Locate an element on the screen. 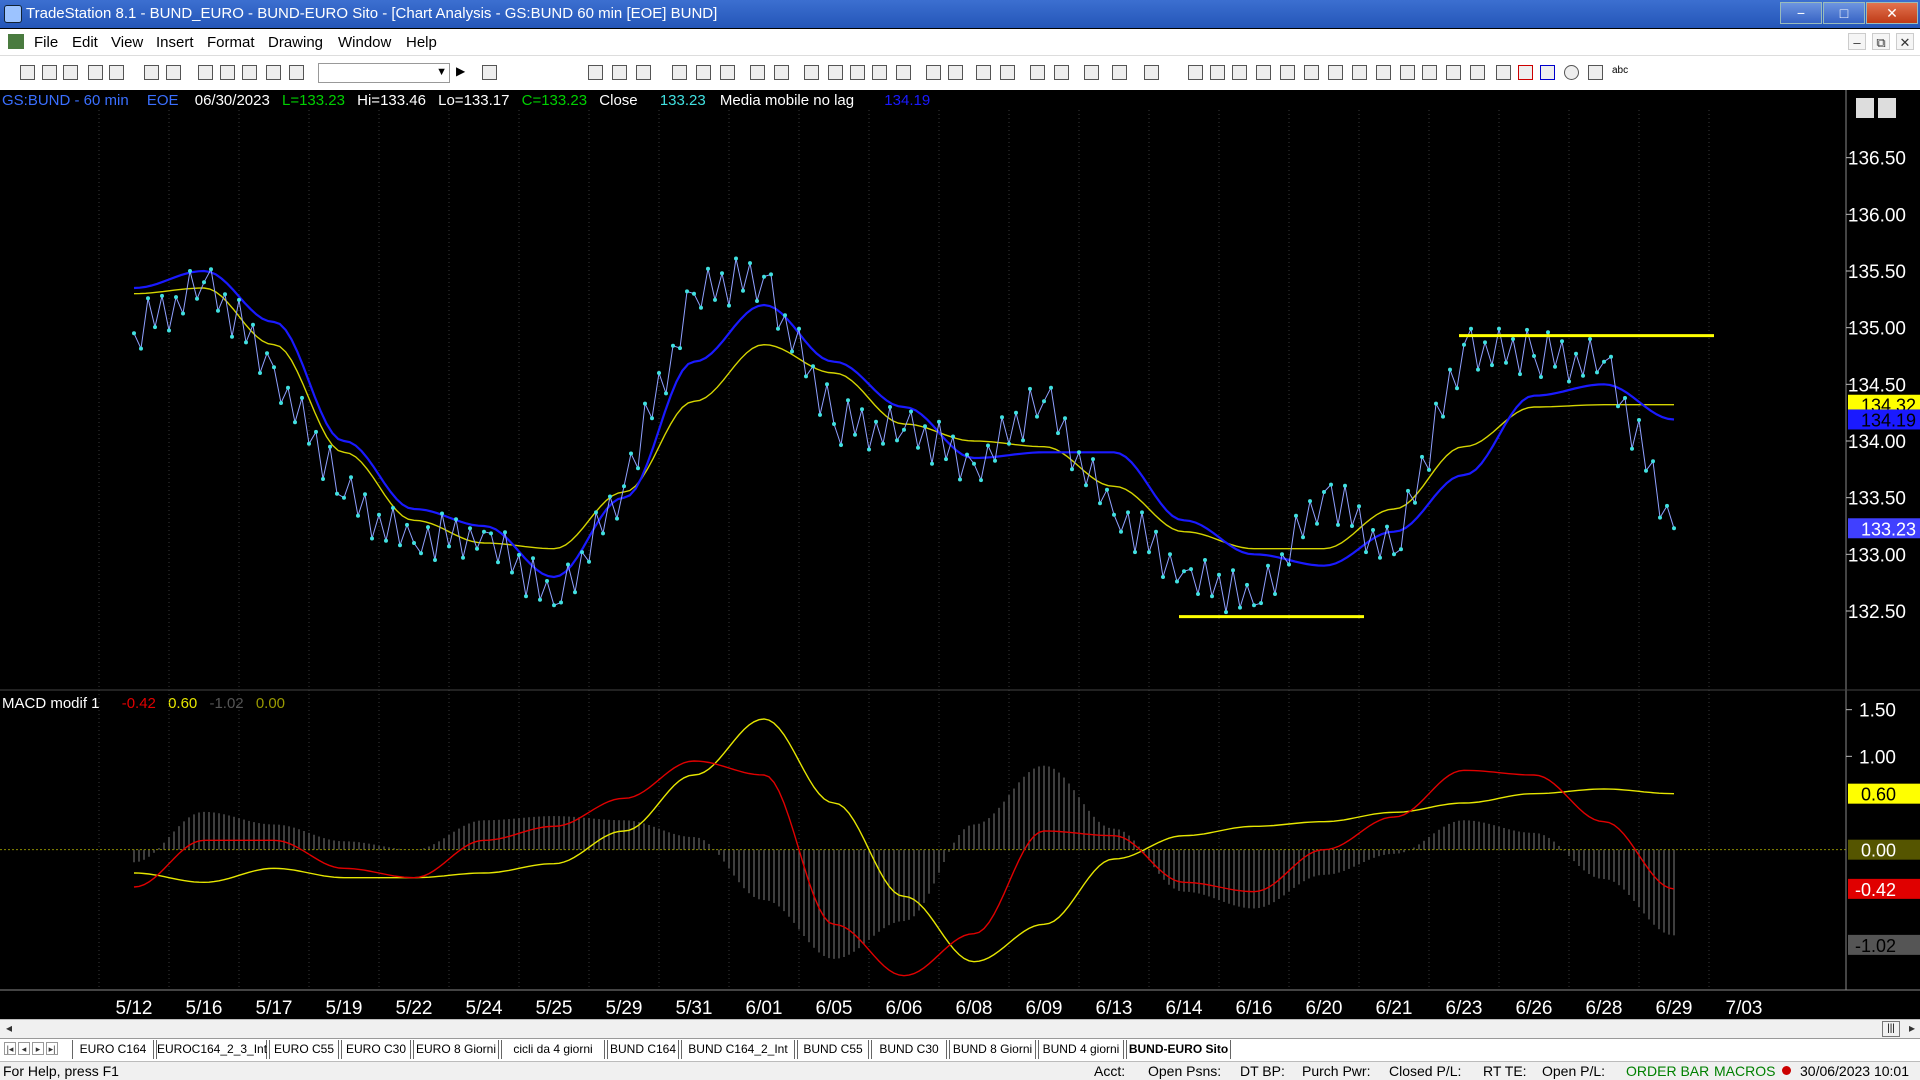  zoom-in-icon is located at coordinates (983, 72).